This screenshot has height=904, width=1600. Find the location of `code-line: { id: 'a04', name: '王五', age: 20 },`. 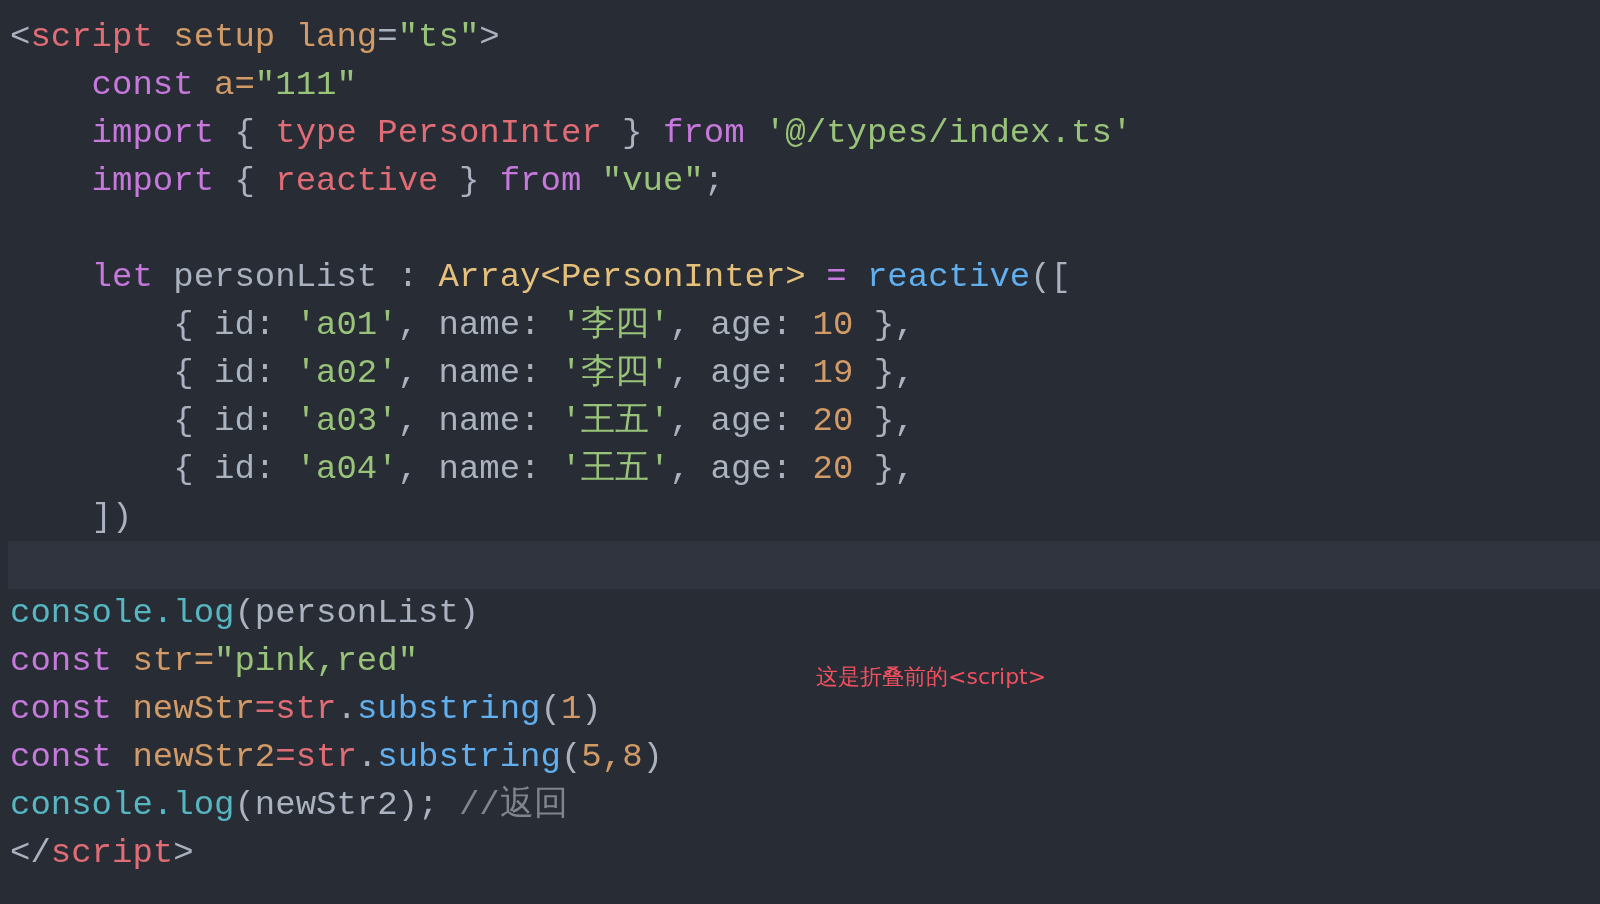

code-line: { id: 'a04', name: '王五', age: 20 }, is located at coordinates (544, 469).